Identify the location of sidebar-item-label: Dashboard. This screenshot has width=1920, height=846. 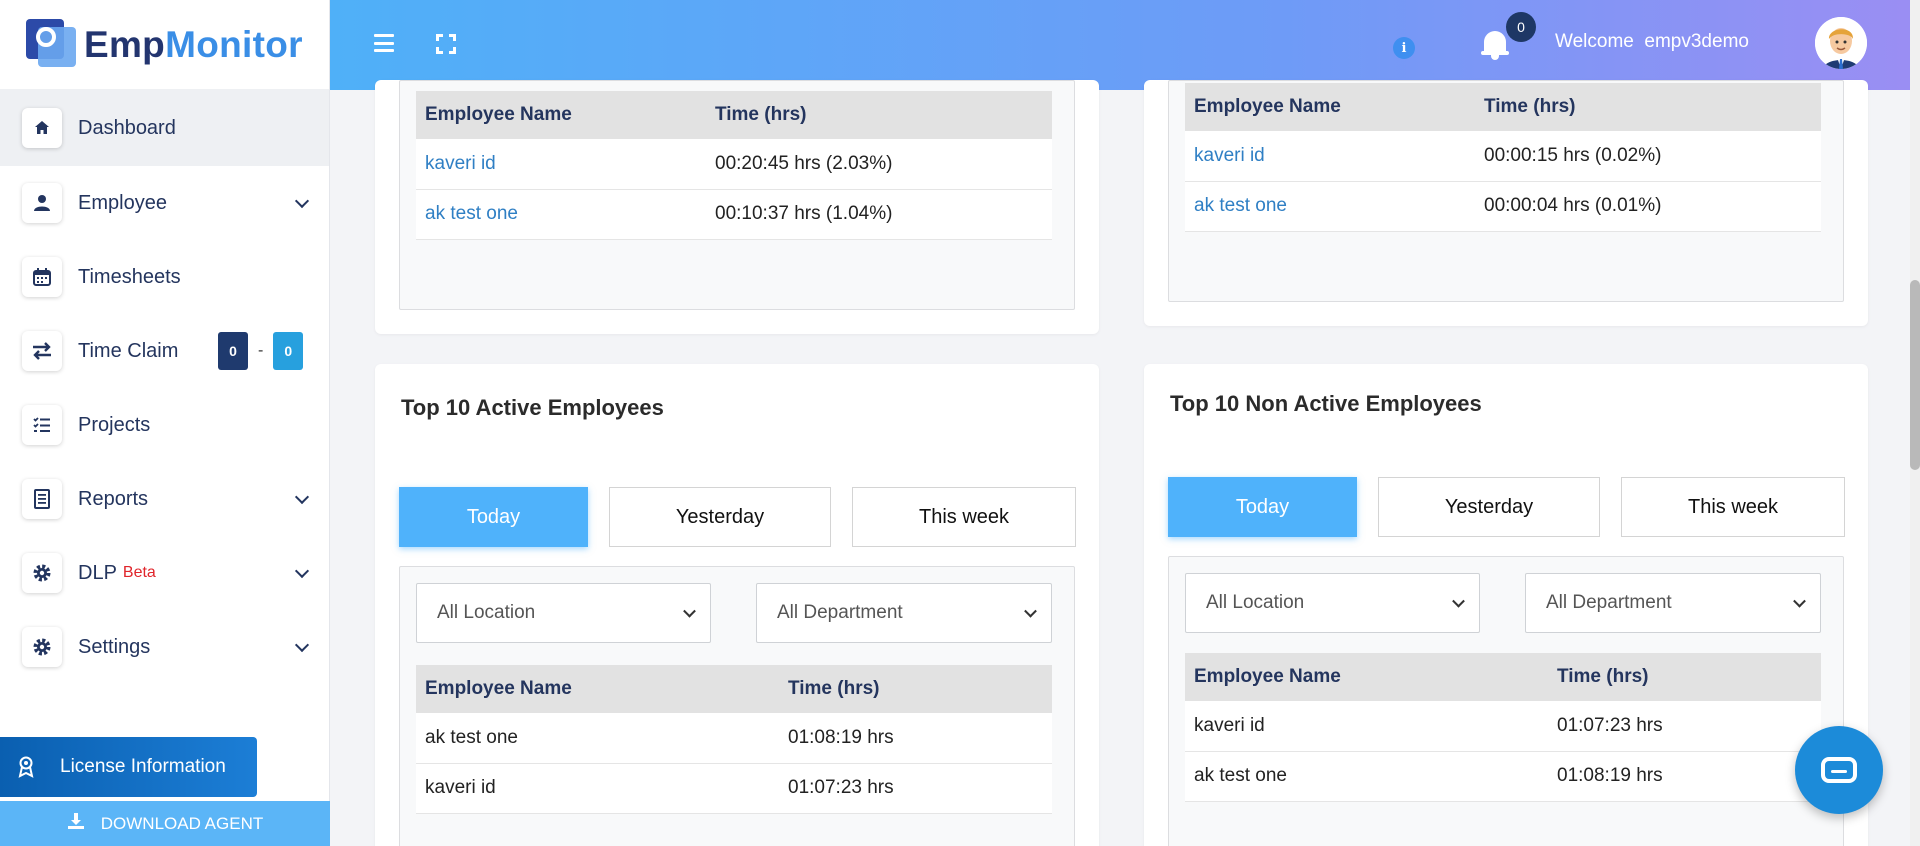
(127, 127).